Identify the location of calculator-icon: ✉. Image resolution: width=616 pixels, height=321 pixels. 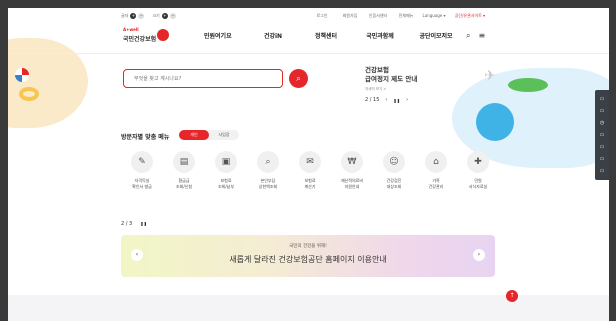
(310, 162).